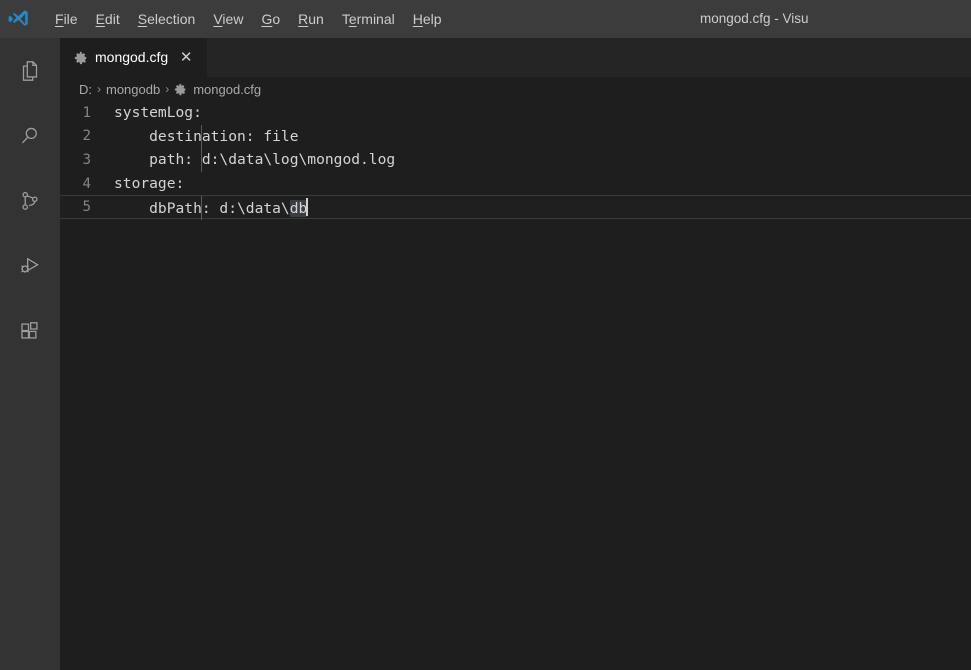  I want to click on source-control-branch-icon, so click(30, 201).